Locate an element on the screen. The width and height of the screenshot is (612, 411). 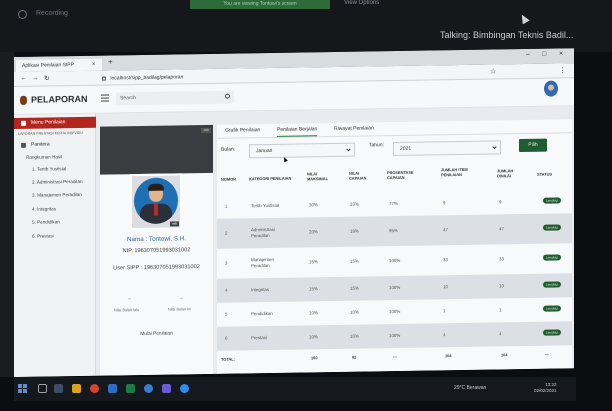
cell-prosentase: 77% is located at coordinates (393, 203).